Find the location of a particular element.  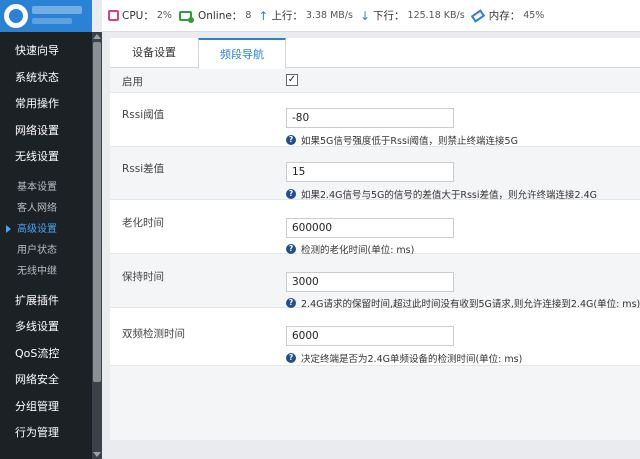

cpu-label: CPU： is located at coordinates (138, 16).